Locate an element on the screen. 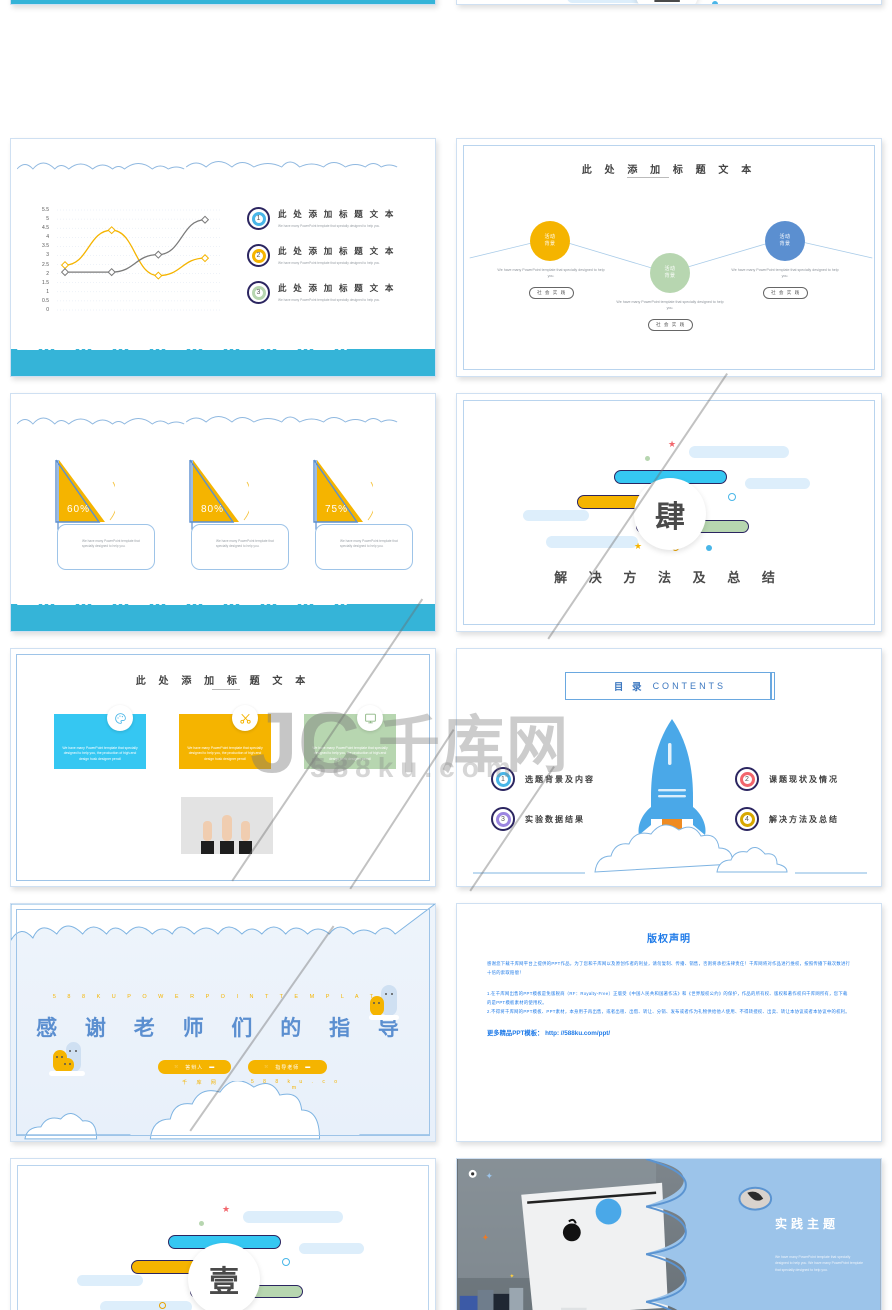  node-pill-3: 社 会 实 践 is located at coordinates (786, 293).